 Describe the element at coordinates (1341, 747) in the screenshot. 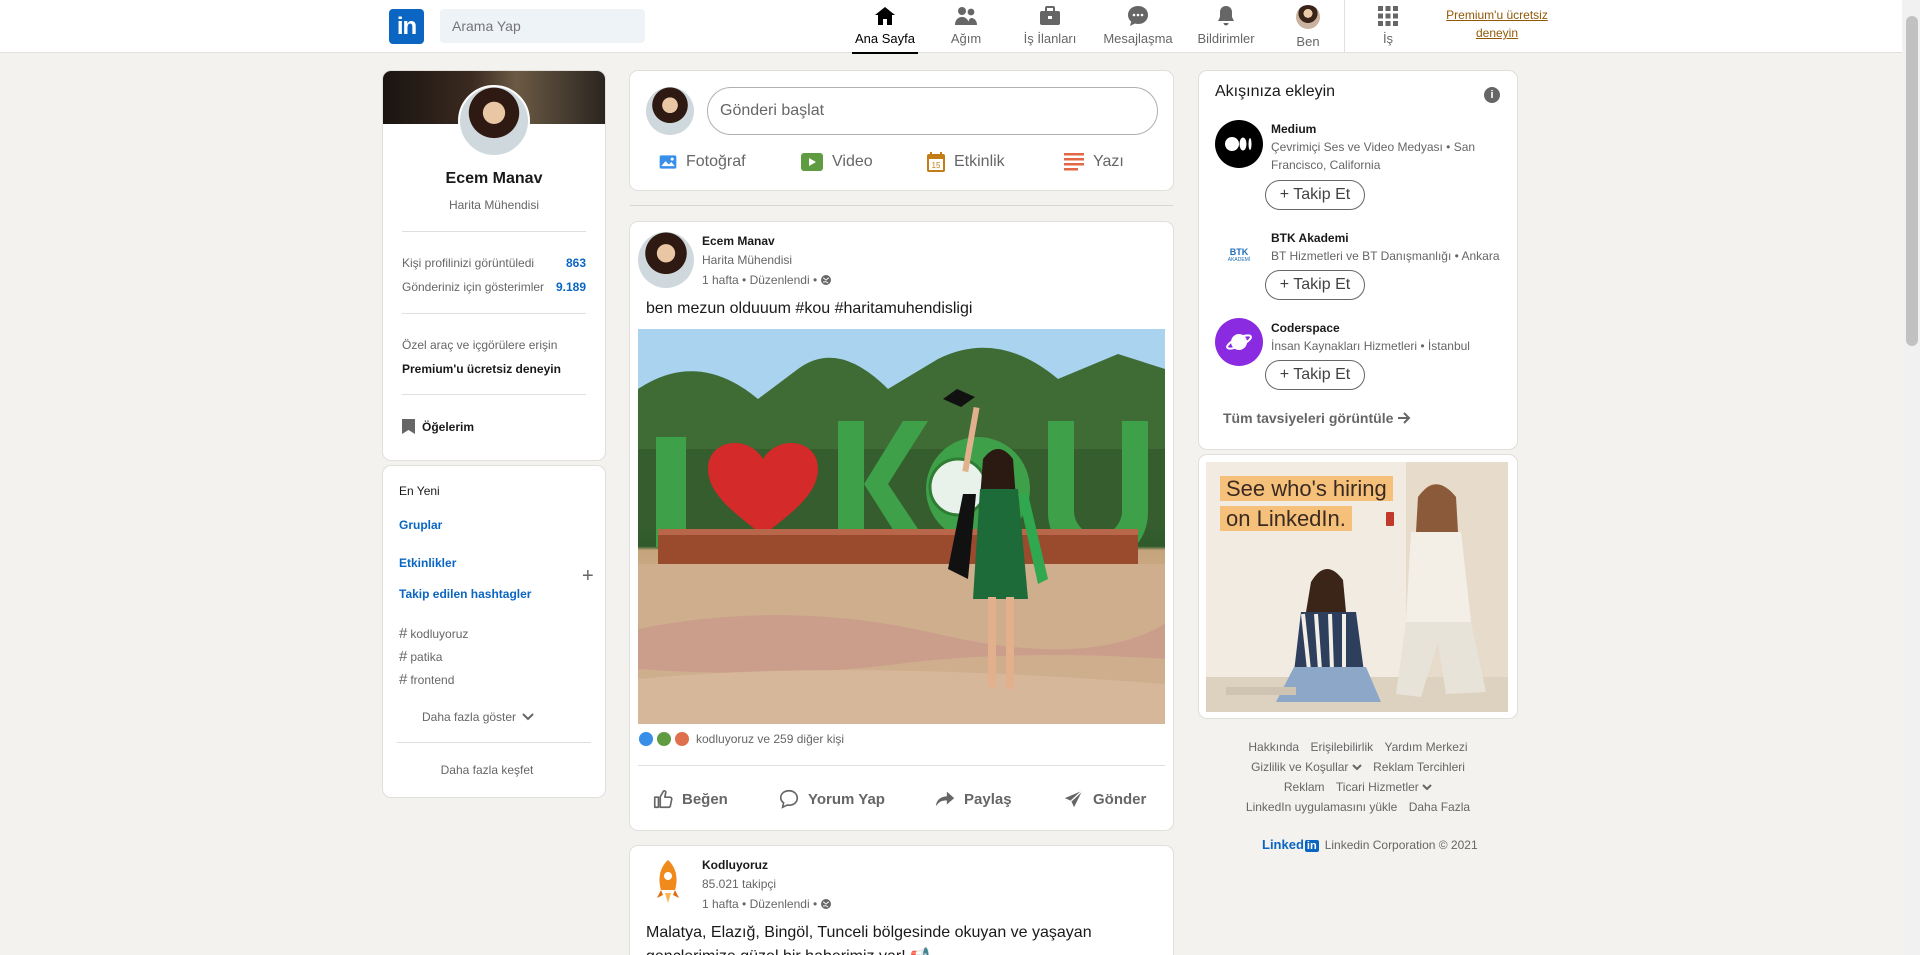

I see `footer-accessibility-link: Erişilebilirlik` at that location.